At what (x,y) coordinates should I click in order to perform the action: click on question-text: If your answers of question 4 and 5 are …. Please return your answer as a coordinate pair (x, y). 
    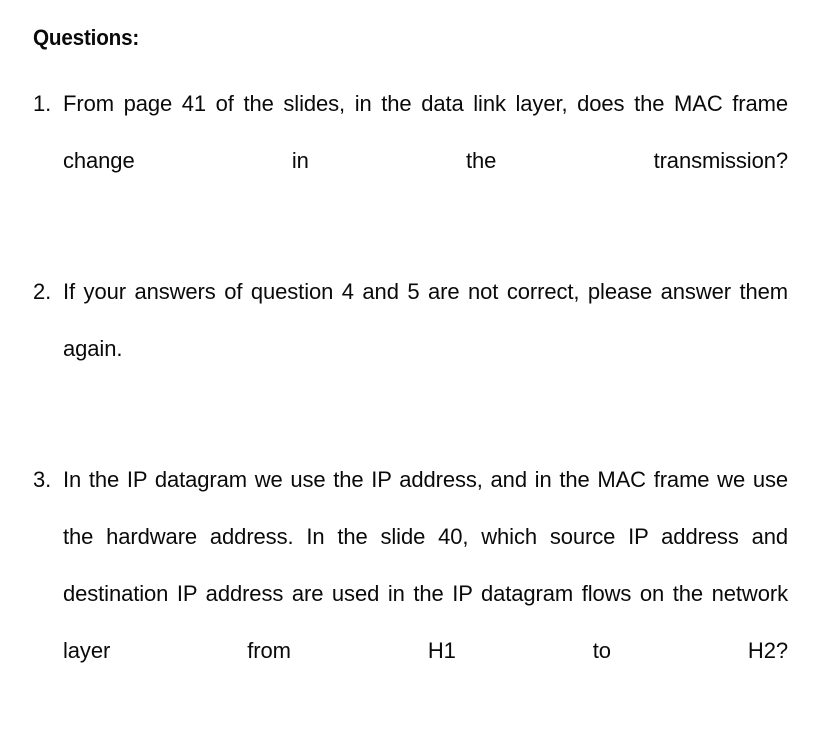
    Looking at the image, I should click on (425, 320).